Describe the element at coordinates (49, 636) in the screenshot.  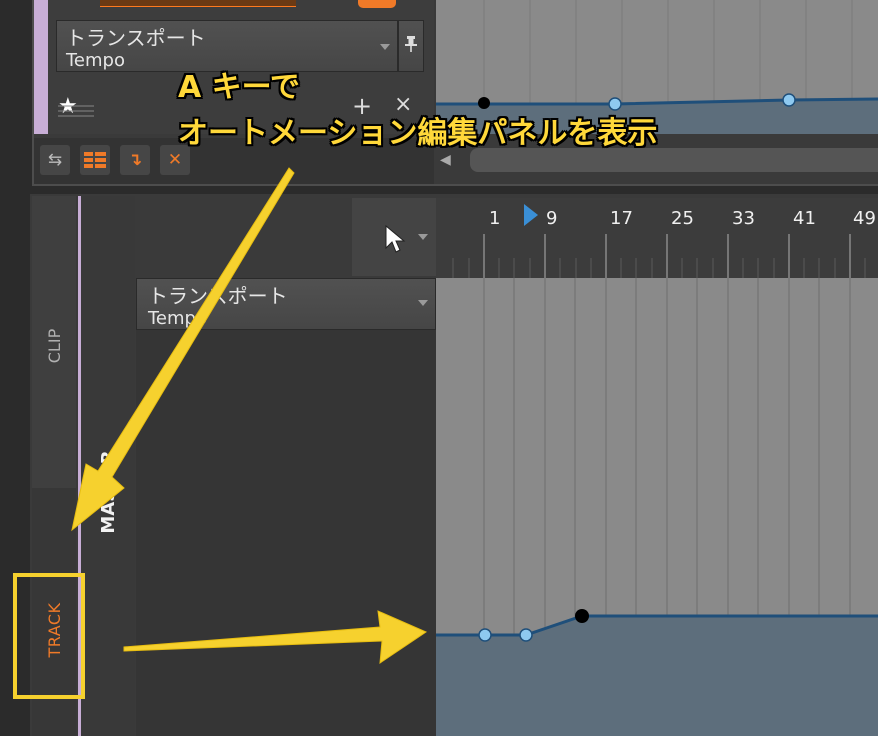
I see `track-tab-highlight` at that location.